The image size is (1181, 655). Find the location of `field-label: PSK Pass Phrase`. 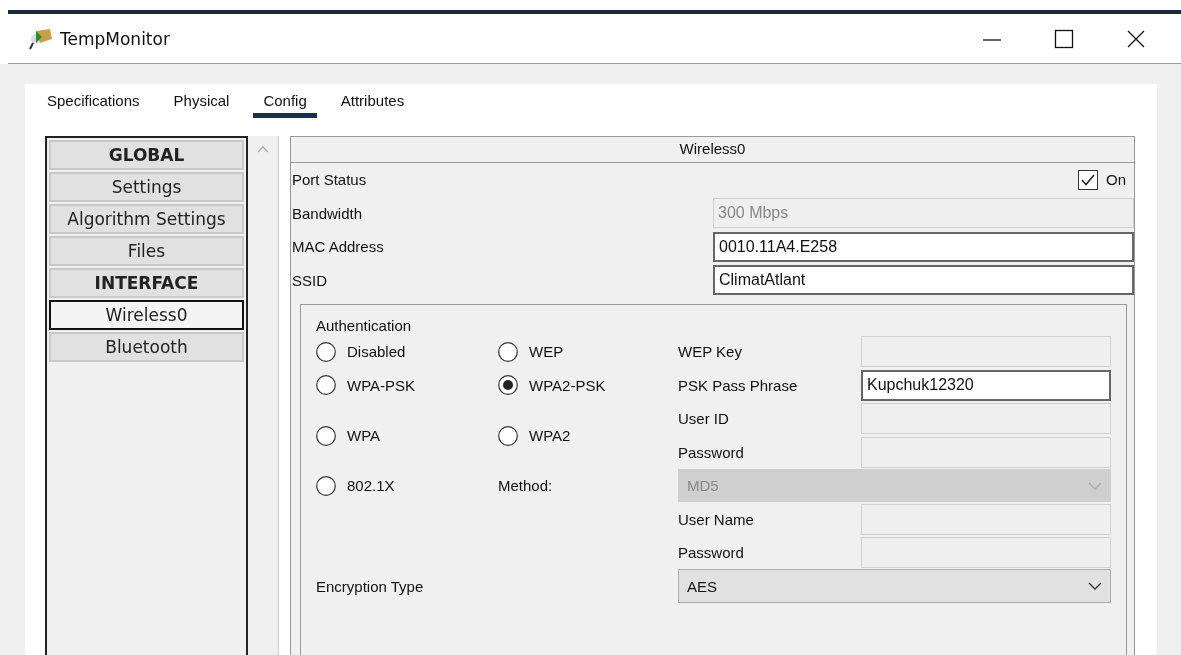

field-label: PSK Pass Phrase is located at coordinates (738, 385).